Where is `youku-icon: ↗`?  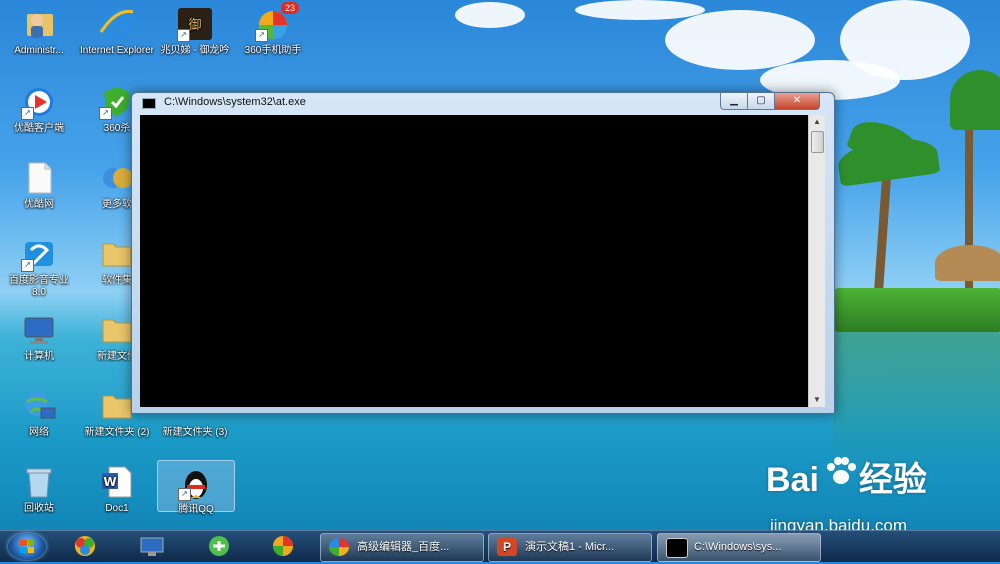 youku-icon: ↗ is located at coordinates (39, 102).